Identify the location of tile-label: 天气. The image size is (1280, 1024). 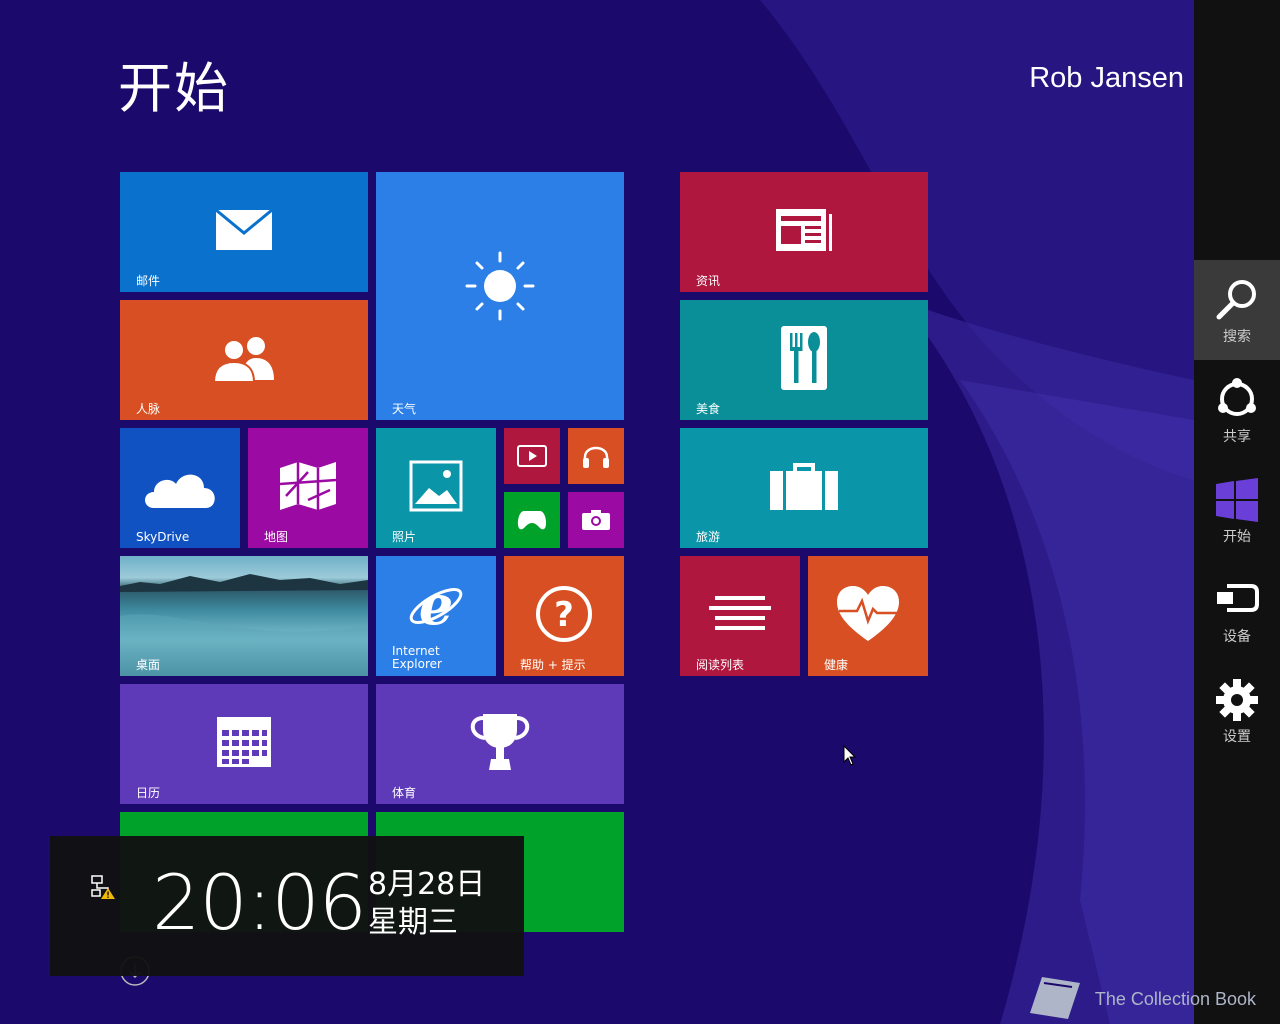
(404, 409).